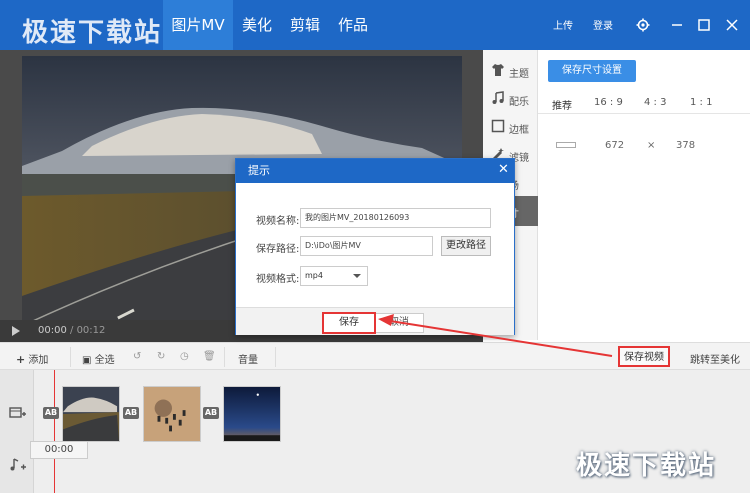 The height and width of the screenshot is (493, 750). What do you see at coordinates (646, 466) in the screenshot?
I see `watermark: 极速下载站` at bounding box center [646, 466].